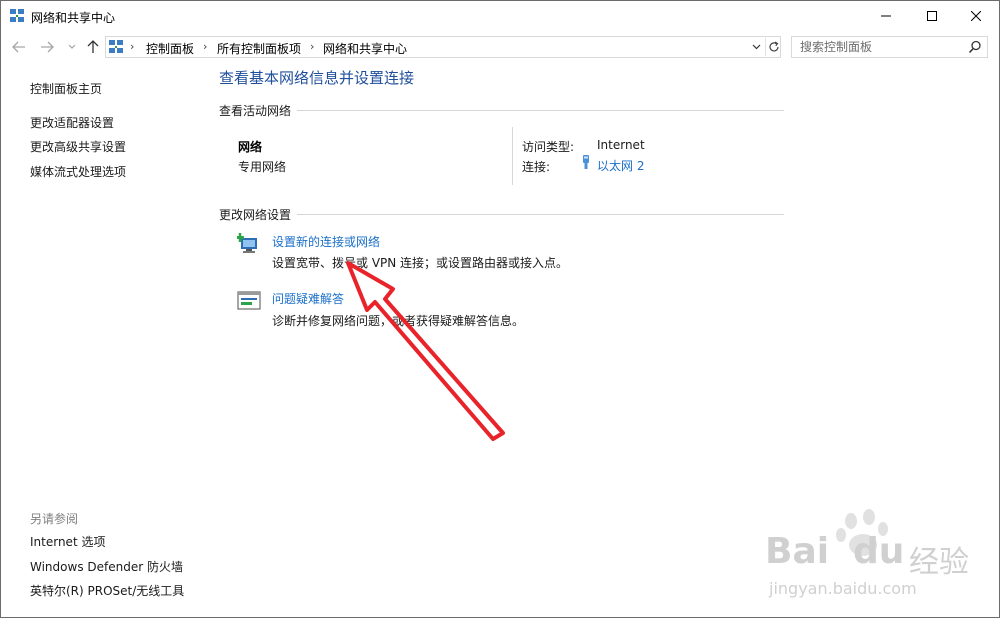 Image resolution: width=1000 pixels, height=618 pixels. I want to click on watermark-url: jingyan.baidu.com, so click(843, 588).